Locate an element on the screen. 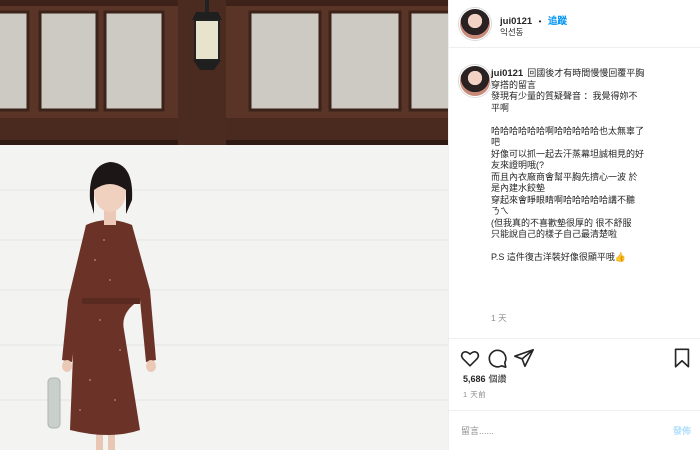  comment-bar: 發佈 is located at coordinates (574, 430).